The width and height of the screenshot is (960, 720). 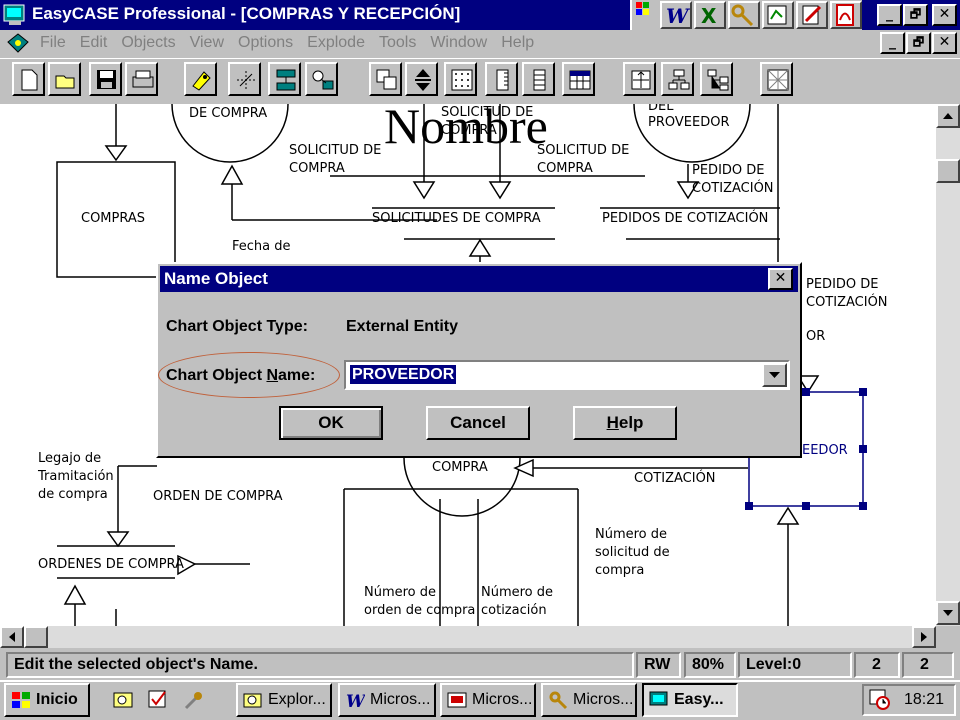 I want to click on status-level: Level:0, so click(x=795, y=665).